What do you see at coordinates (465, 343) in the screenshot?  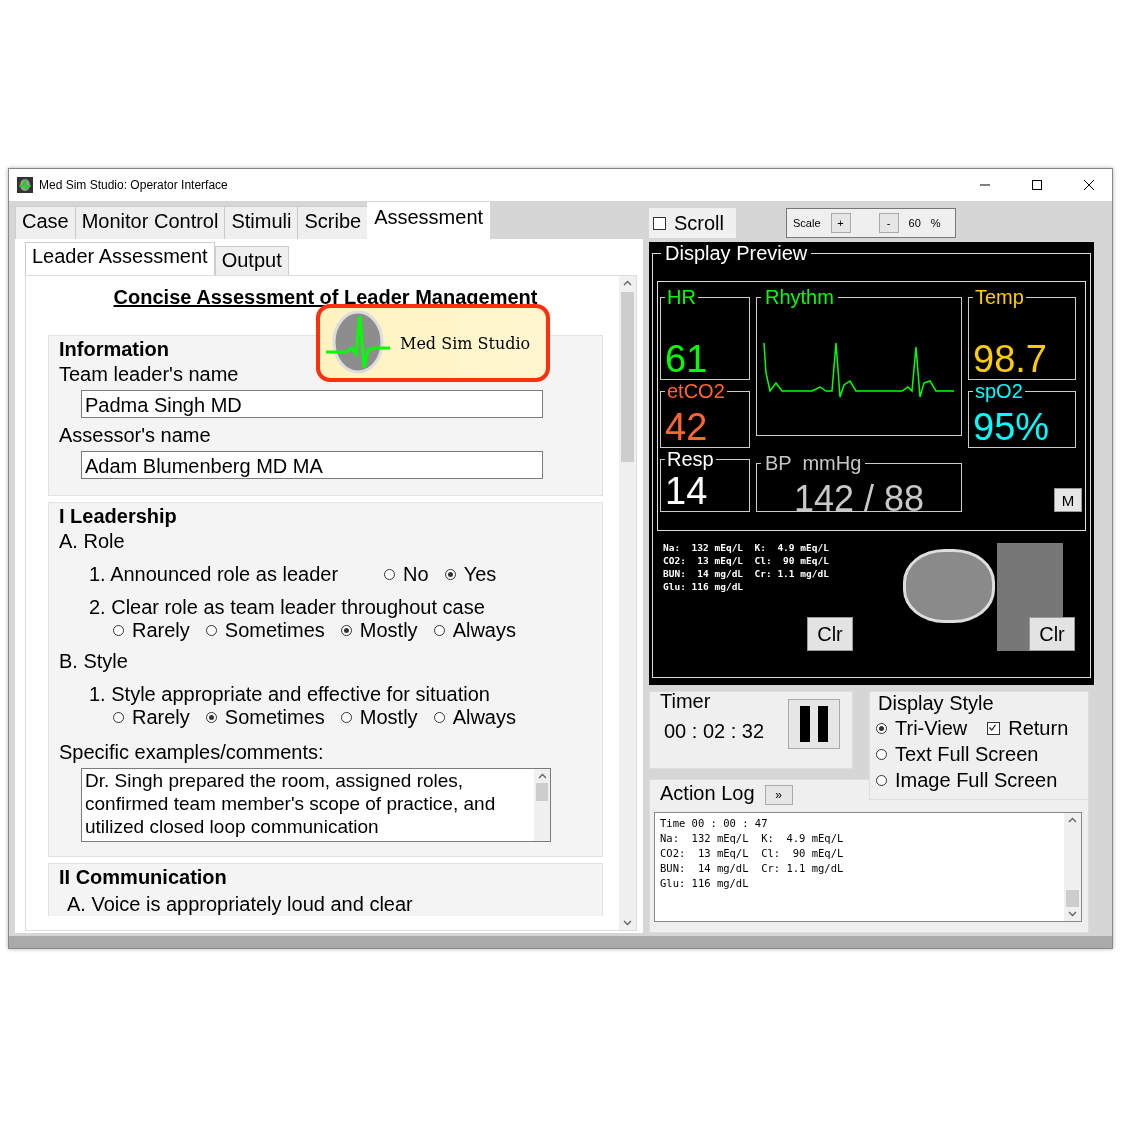 I see `logo-text: Med Sim Studio` at bounding box center [465, 343].